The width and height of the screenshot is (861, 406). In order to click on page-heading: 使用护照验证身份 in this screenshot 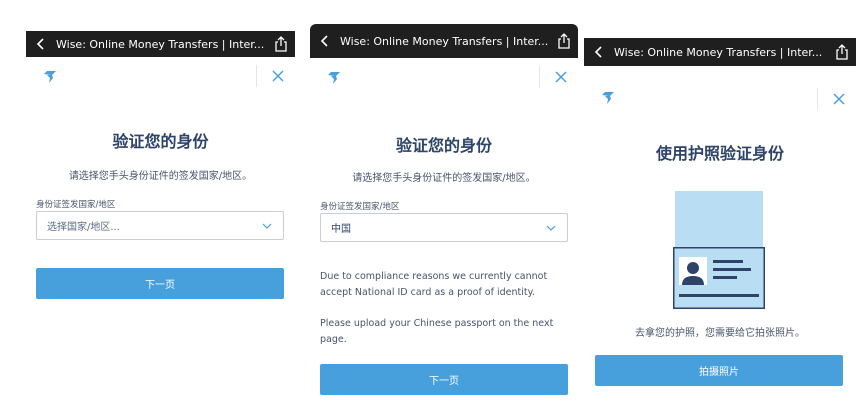, I will do `click(719, 153)`.